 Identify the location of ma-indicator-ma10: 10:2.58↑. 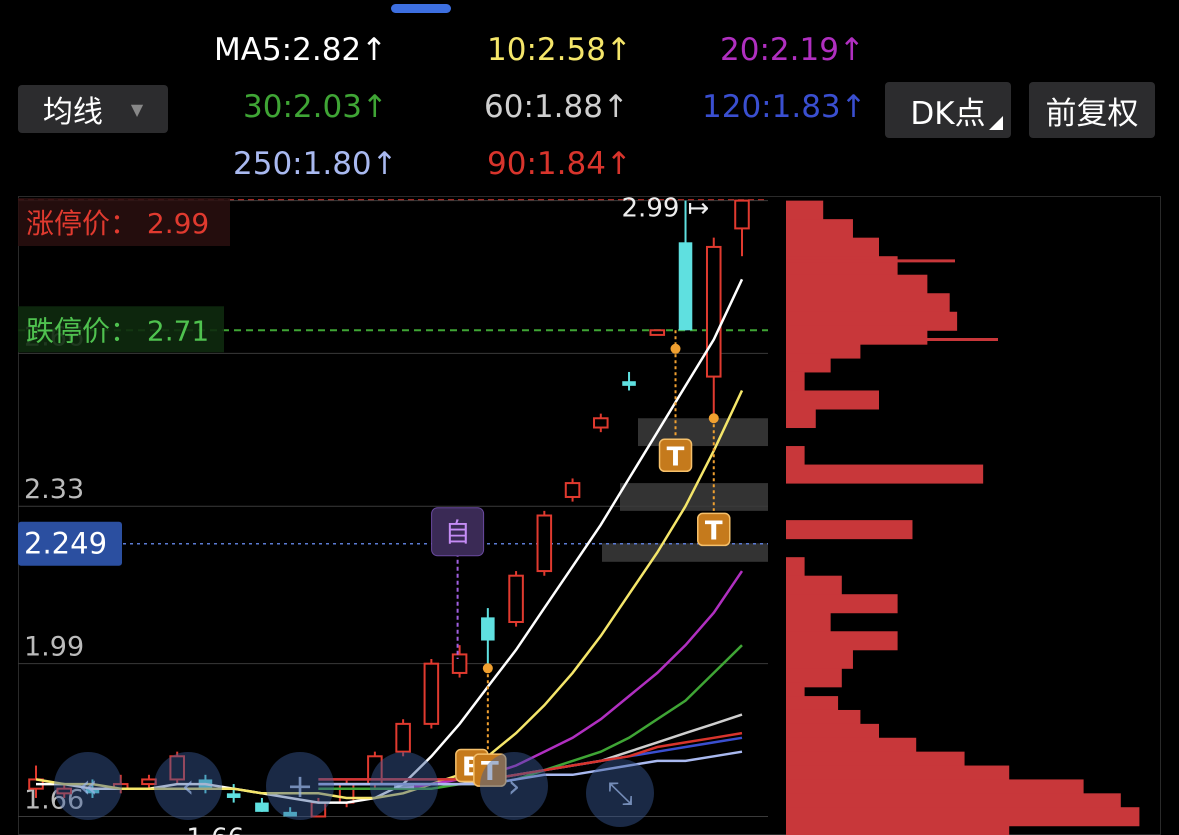
(559, 50).